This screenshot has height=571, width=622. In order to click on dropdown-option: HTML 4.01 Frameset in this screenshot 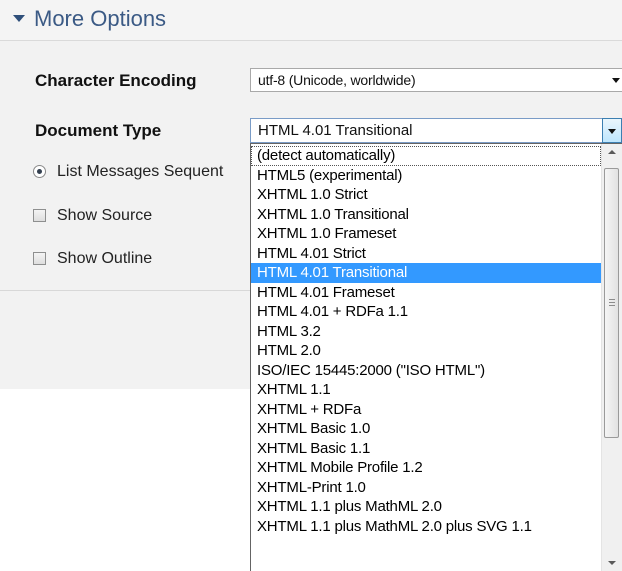, I will do `click(426, 293)`.